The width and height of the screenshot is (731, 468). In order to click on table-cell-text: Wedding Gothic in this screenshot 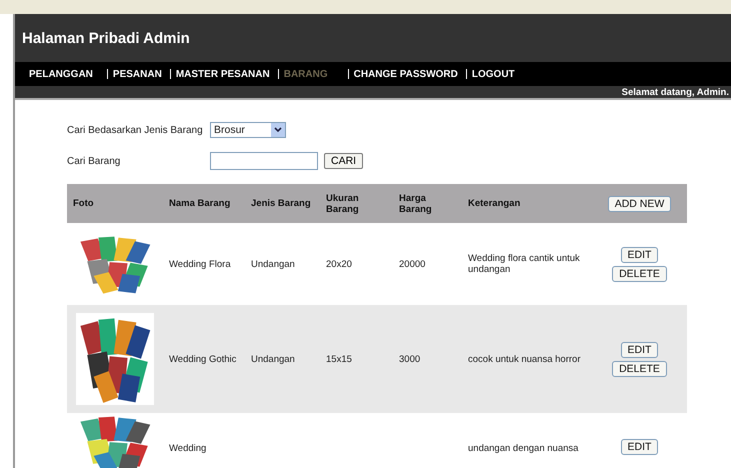, I will do `click(203, 359)`.